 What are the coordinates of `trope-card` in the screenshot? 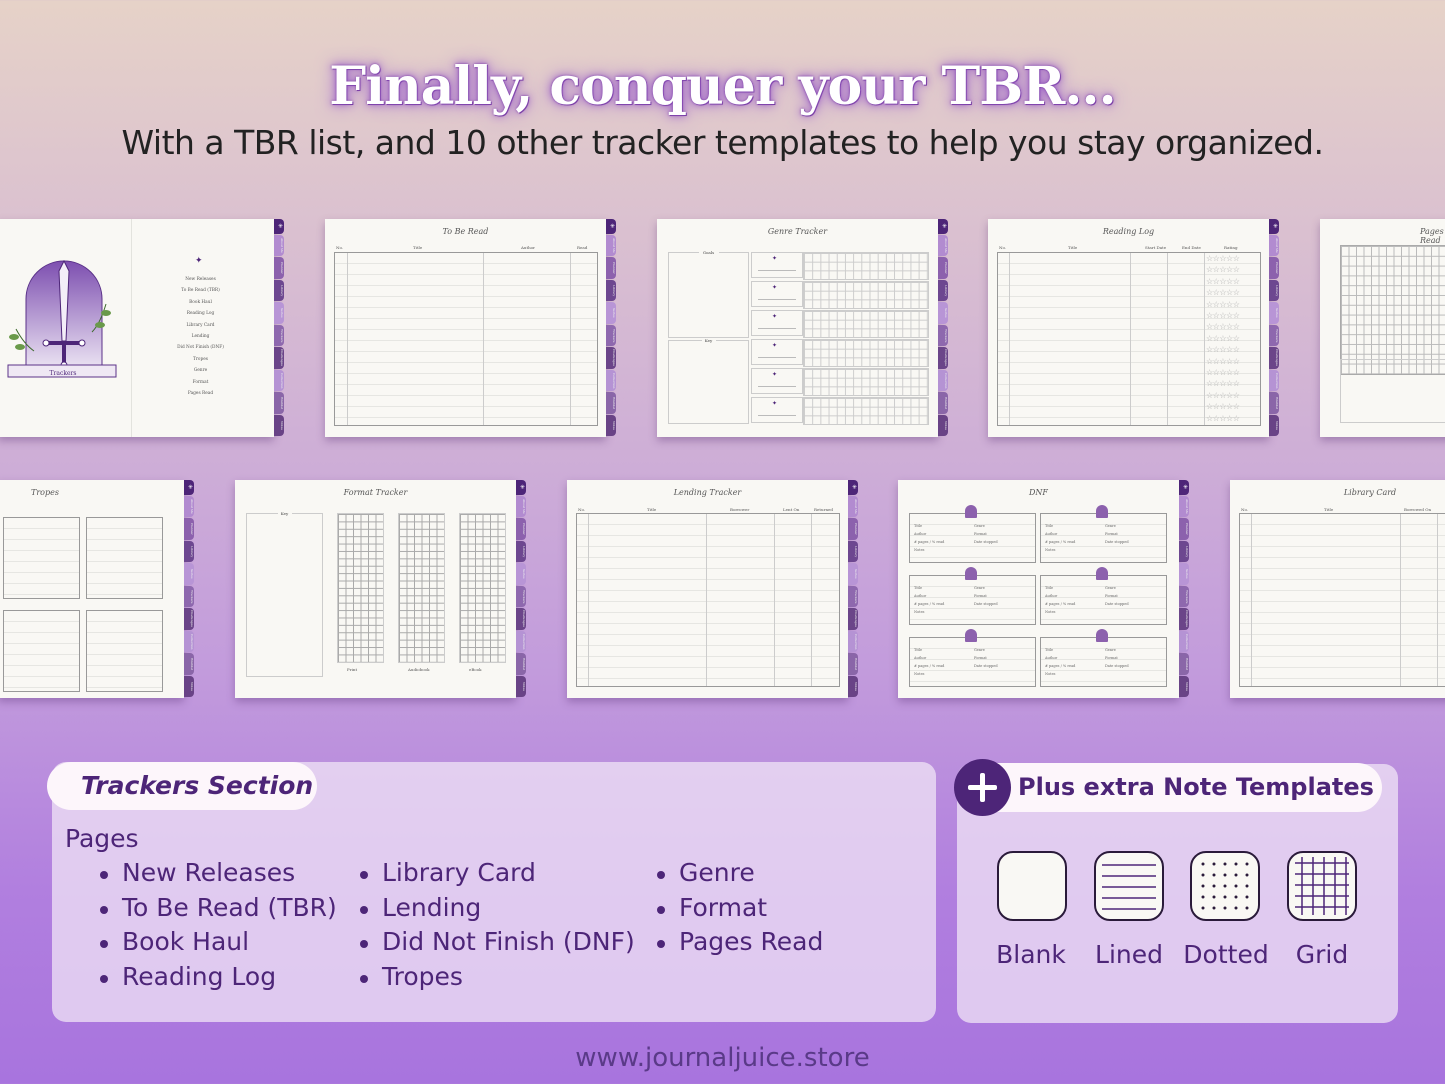 It's located at (124, 558).